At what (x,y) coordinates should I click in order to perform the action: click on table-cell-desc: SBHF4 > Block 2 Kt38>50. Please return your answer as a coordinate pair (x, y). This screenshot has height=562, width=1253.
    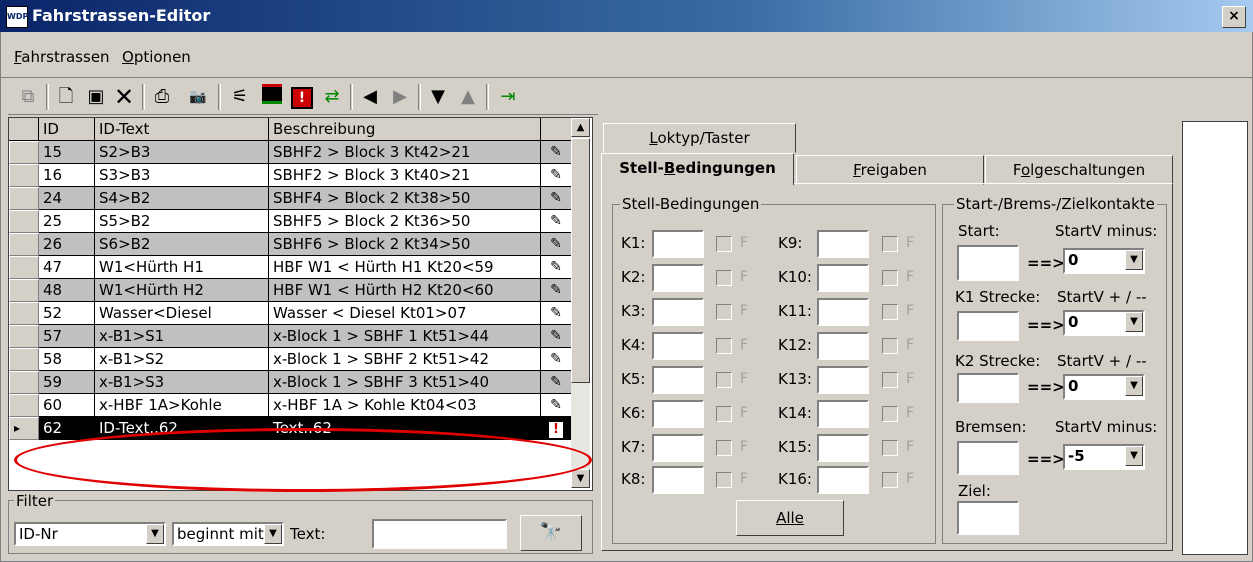
    Looking at the image, I should click on (405, 198).